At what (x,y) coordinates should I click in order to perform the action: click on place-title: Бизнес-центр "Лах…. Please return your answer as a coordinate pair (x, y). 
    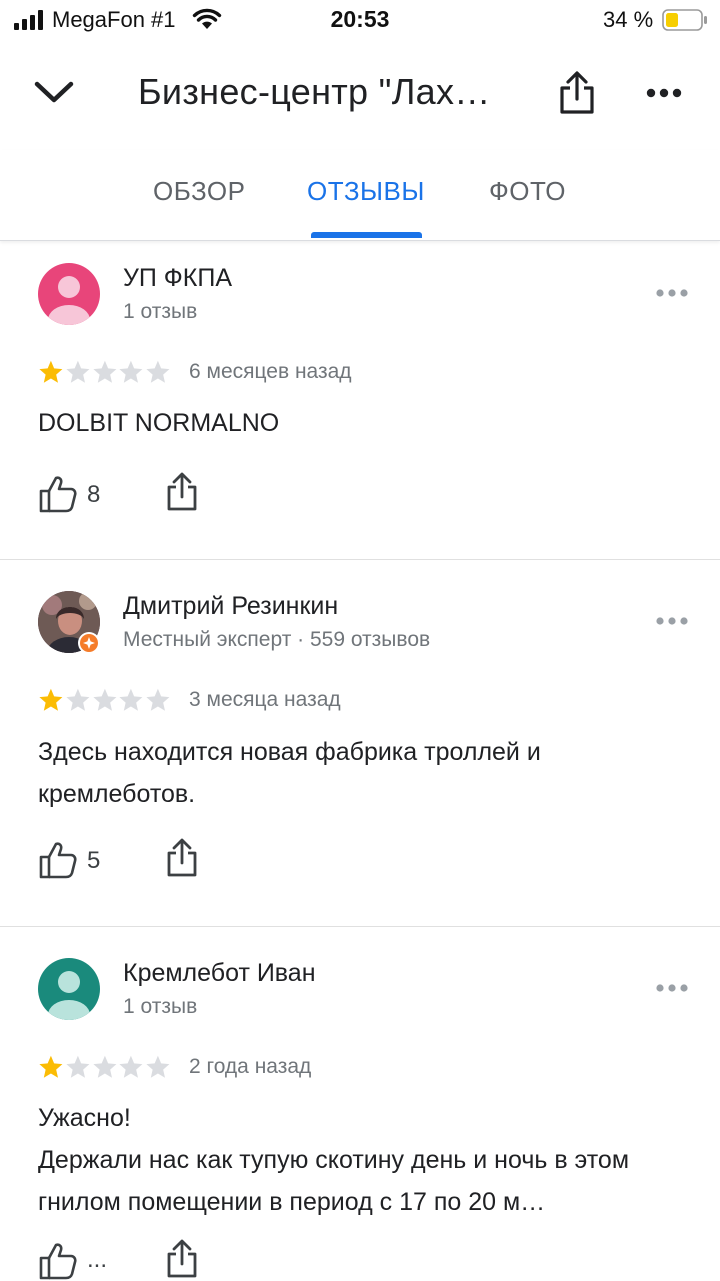
    Looking at the image, I should click on (314, 91).